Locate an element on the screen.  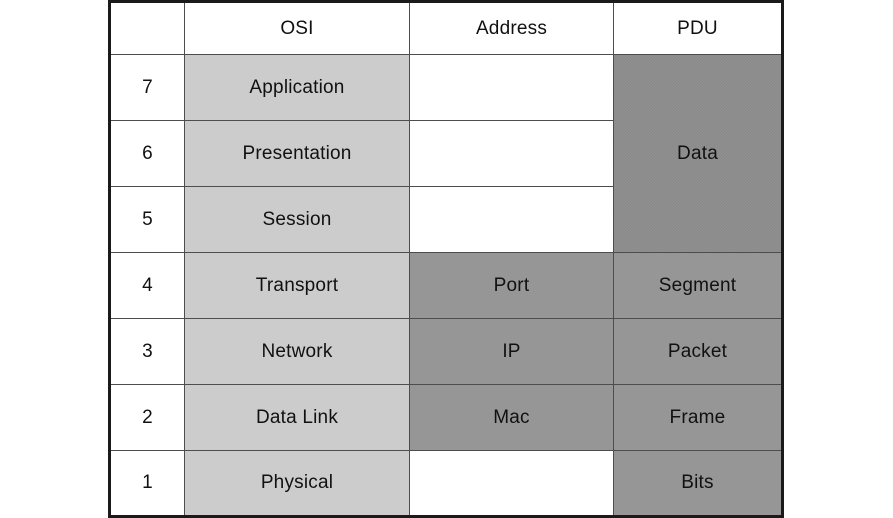
layer-number-2: 2 is located at coordinates (147, 417).